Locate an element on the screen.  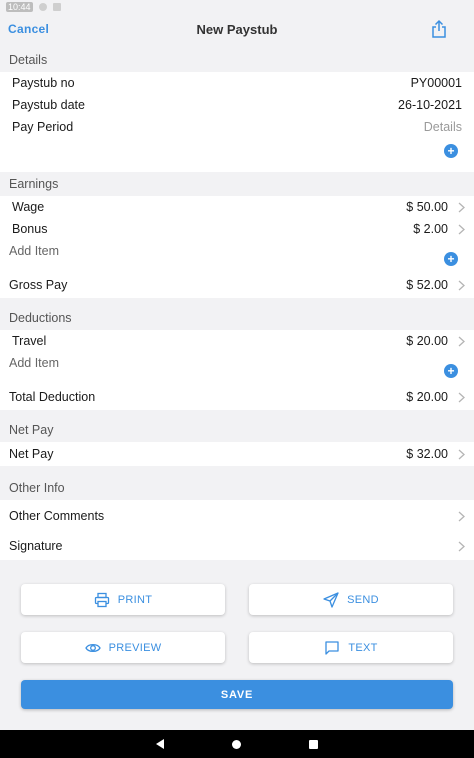
details-add-area: + is located at coordinates (237, 150).